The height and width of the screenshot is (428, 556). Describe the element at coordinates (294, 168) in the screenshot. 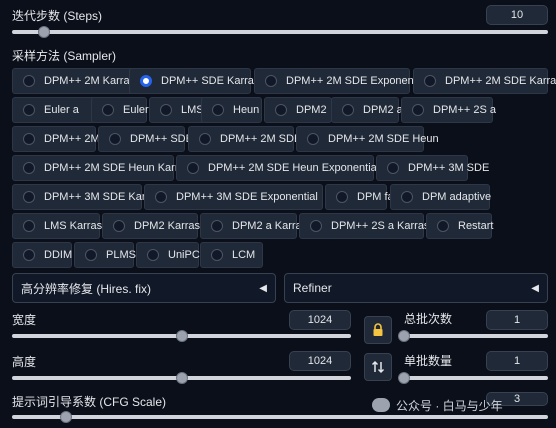

I see `sampler-option-label: DPM++ 2M SDE Heun Exponential` at that location.